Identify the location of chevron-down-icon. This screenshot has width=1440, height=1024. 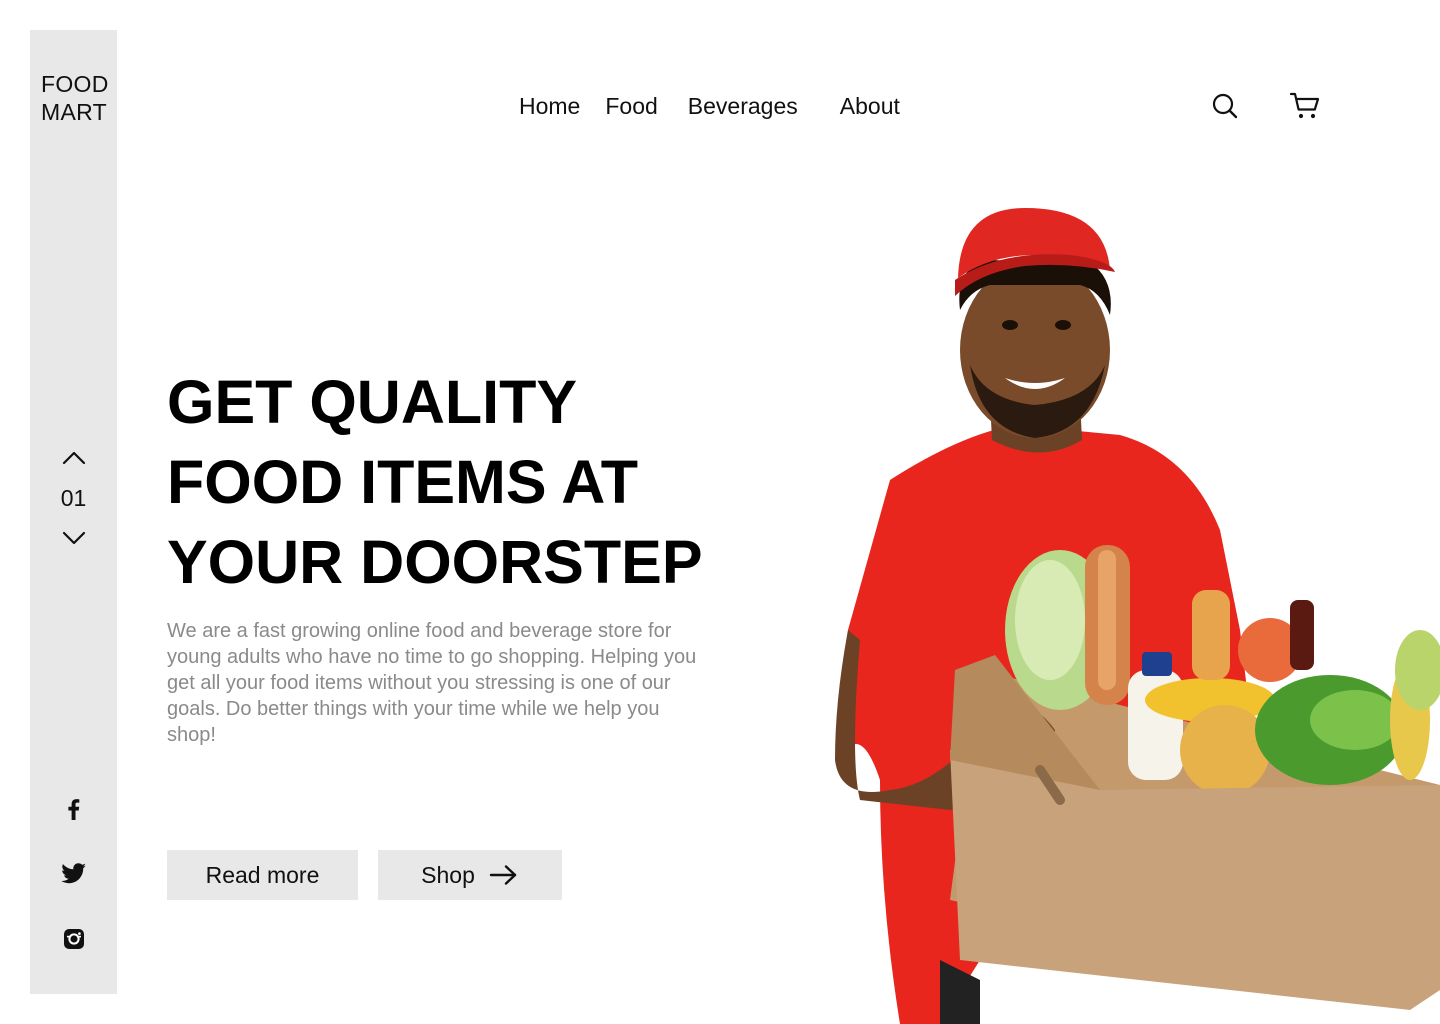
(74, 538).